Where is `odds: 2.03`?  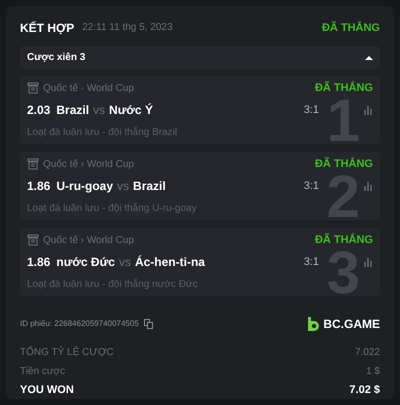
odds: 2.03 is located at coordinates (38, 111).